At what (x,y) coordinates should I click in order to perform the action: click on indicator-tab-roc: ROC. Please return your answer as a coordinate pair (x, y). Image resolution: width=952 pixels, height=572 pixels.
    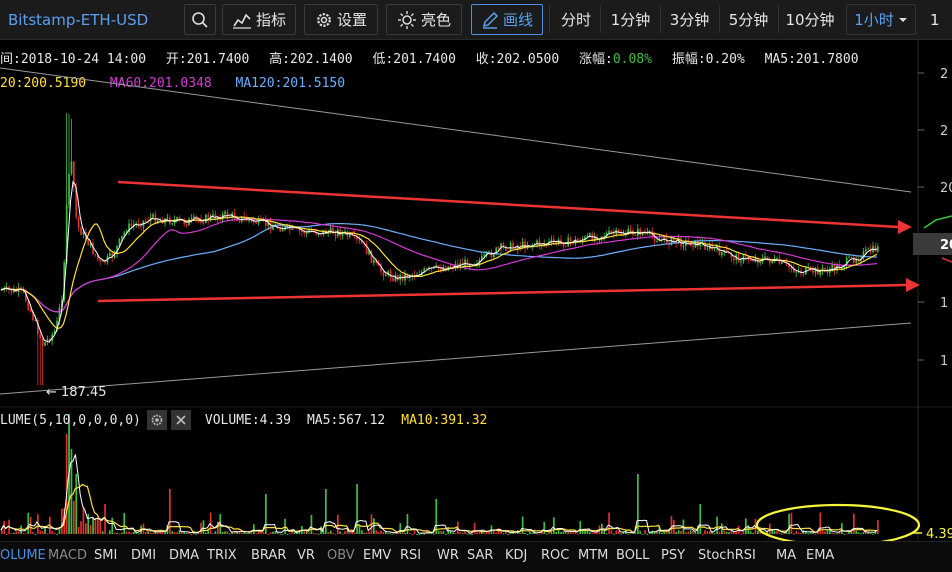
    Looking at the image, I should click on (555, 555).